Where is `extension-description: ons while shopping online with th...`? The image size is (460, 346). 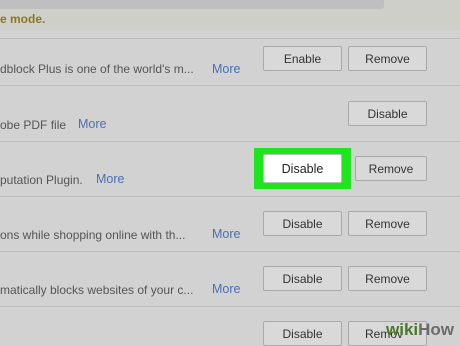
extension-description: ons while shopping online with th... is located at coordinates (93, 235).